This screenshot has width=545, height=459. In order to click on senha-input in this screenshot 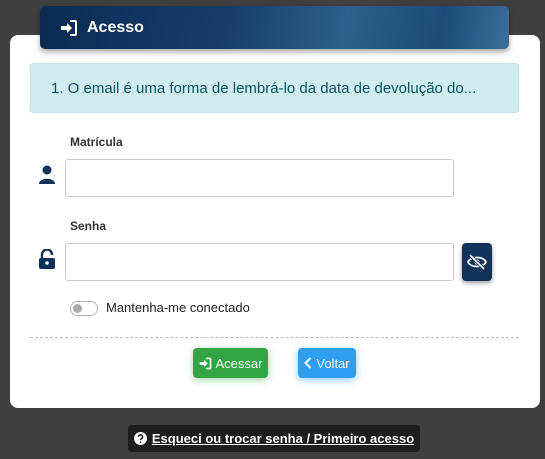, I will do `click(259, 262)`.